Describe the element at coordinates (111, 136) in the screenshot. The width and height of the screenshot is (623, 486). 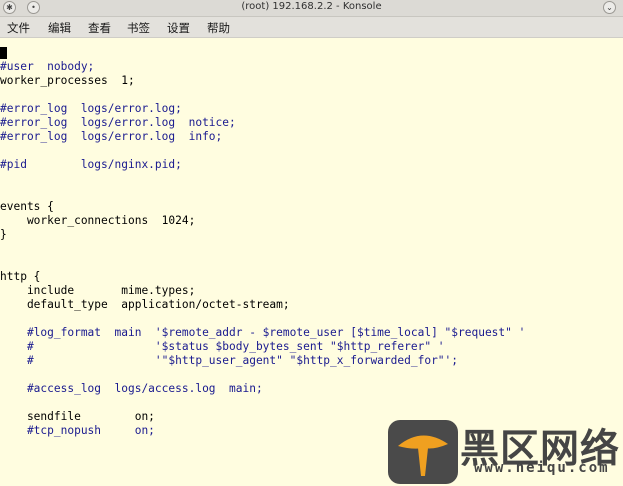
I see `terminal-line: #error_log logs/error.log info;` at that location.